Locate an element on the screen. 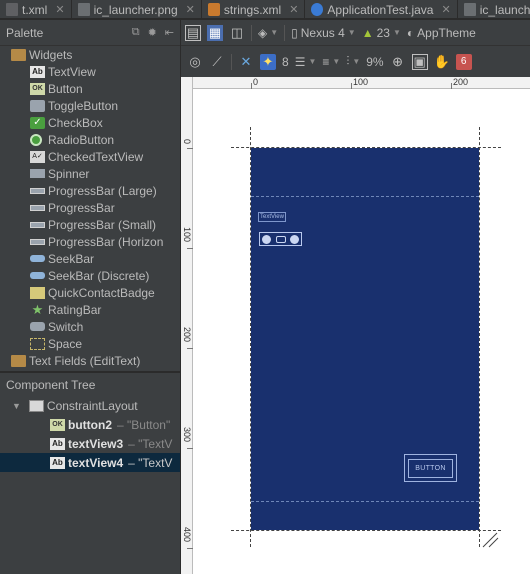 The image size is (530, 574). tab-ic-launch: ic_launch is located at coordinates (494, 9).